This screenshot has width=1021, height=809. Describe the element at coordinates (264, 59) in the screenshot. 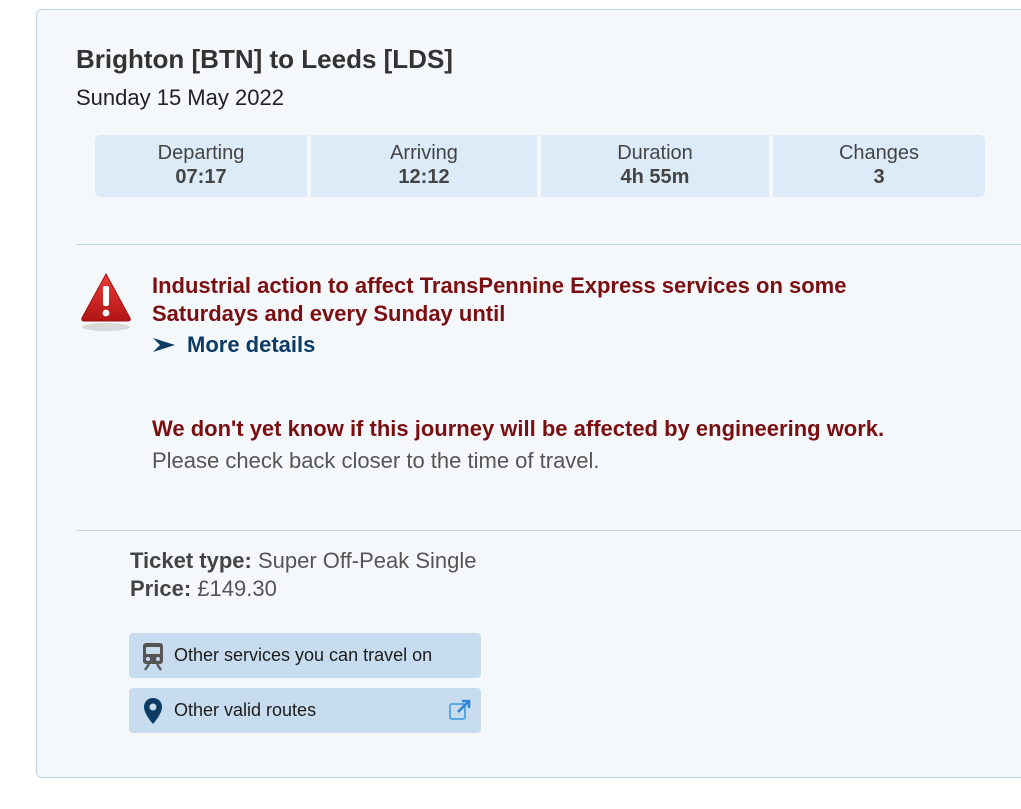

I see `journey-title: Brighton [BTN] to Leeds [LDS]` at that location.